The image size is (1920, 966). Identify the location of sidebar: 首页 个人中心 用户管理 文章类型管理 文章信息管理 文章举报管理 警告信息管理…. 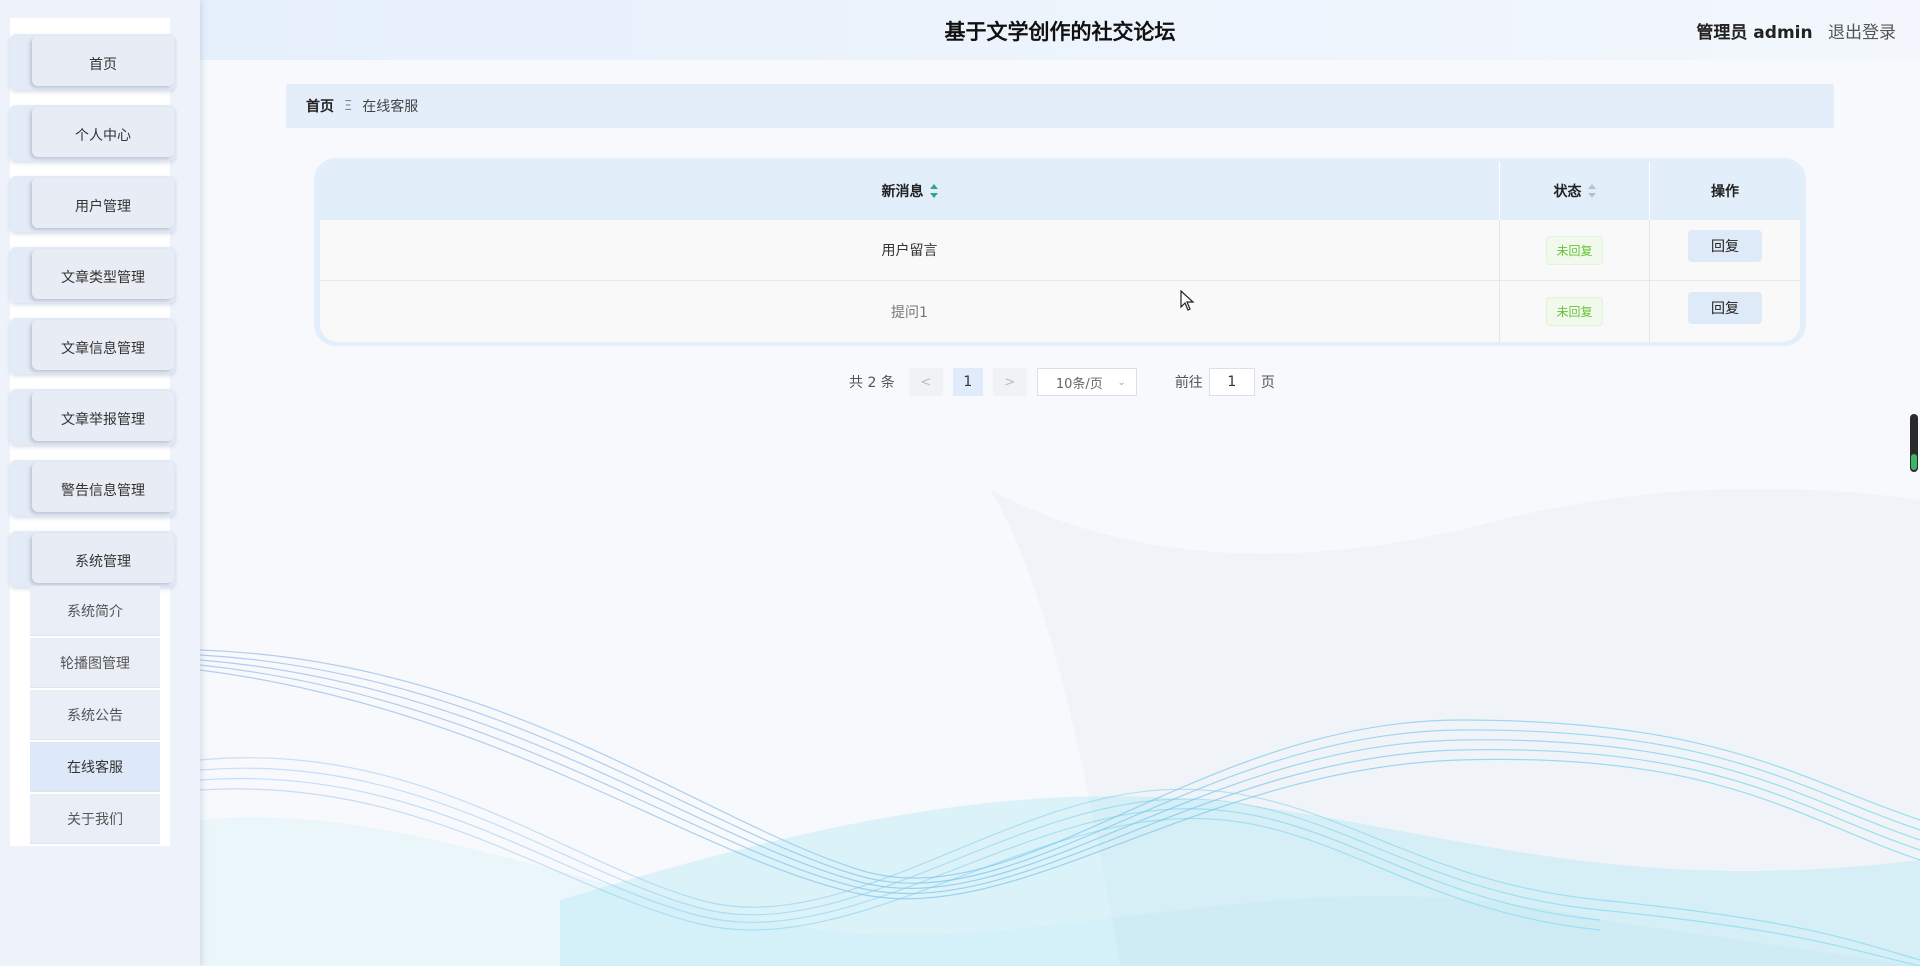
(100, 483).